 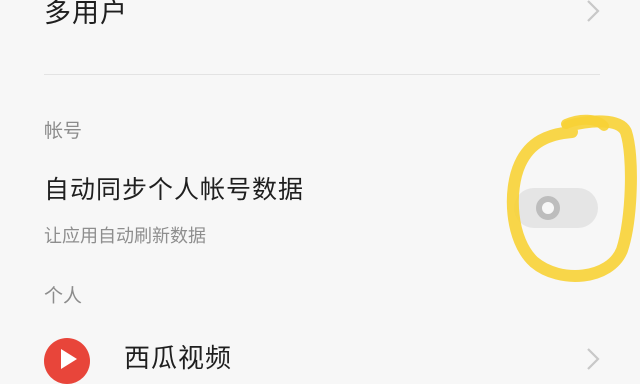 What do you see at coordinates (125, 236) in the screenshot?
I see `auto-sync-subtitle: 让应用自动刷新数据` at bounding box center [125, 236].